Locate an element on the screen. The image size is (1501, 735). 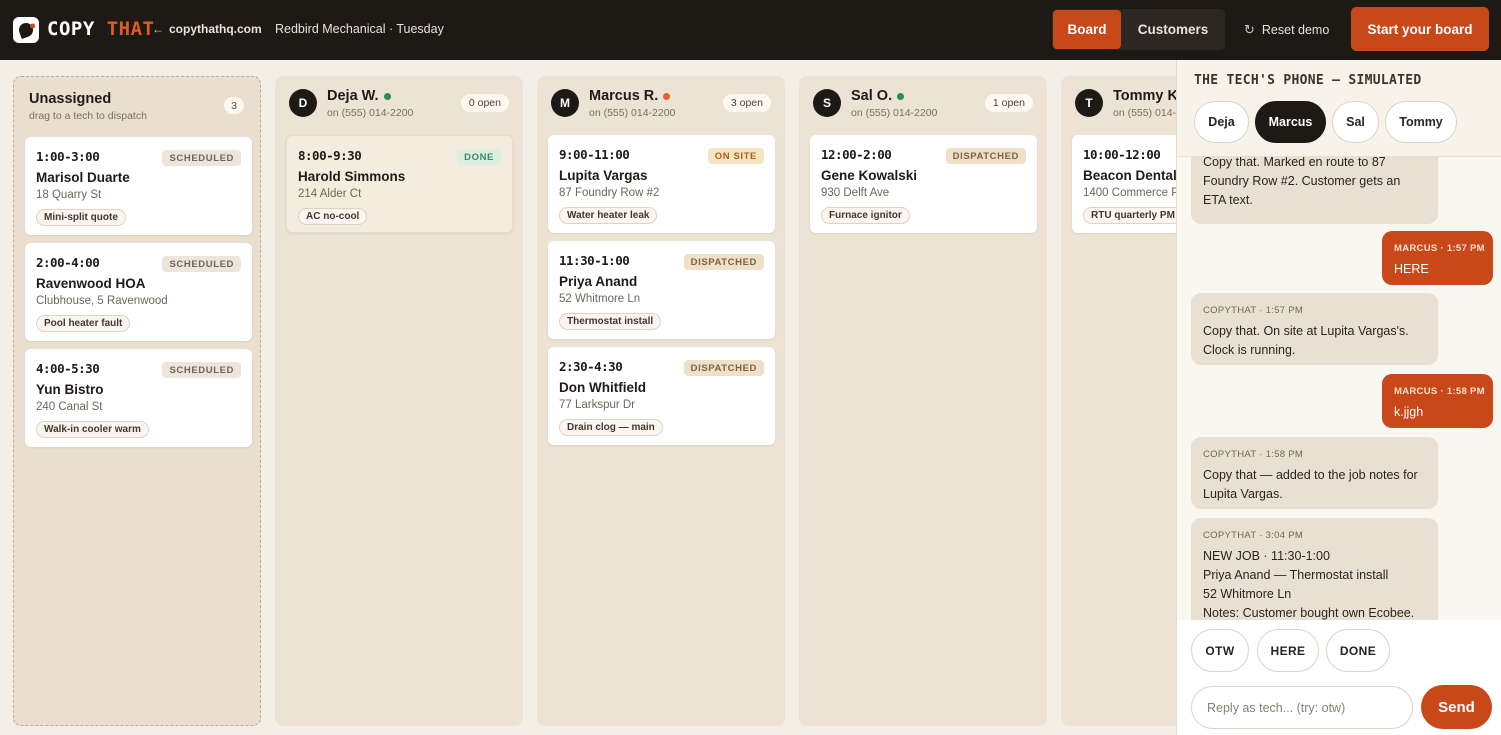
status-badge: DISPATCHED is located at coordinates (723, 368).